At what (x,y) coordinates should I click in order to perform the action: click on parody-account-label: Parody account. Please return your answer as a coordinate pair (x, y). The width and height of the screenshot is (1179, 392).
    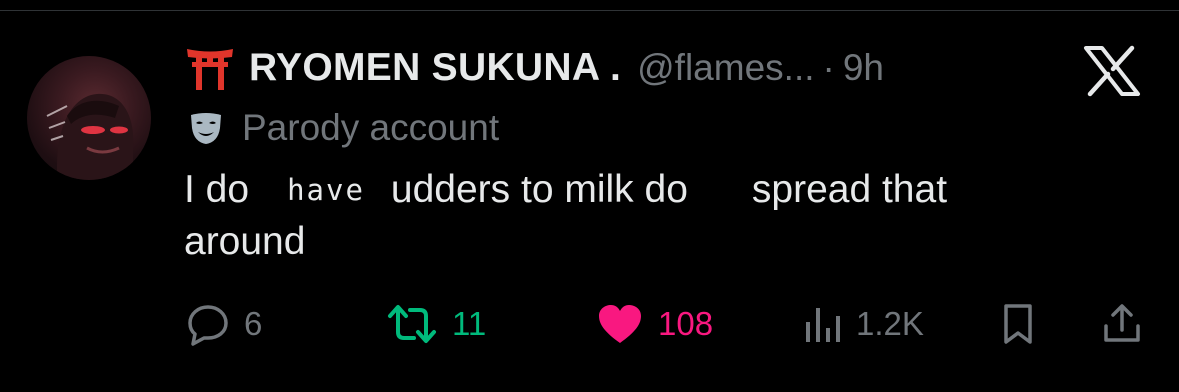
    Looking at the image, I should click on (371, 127).